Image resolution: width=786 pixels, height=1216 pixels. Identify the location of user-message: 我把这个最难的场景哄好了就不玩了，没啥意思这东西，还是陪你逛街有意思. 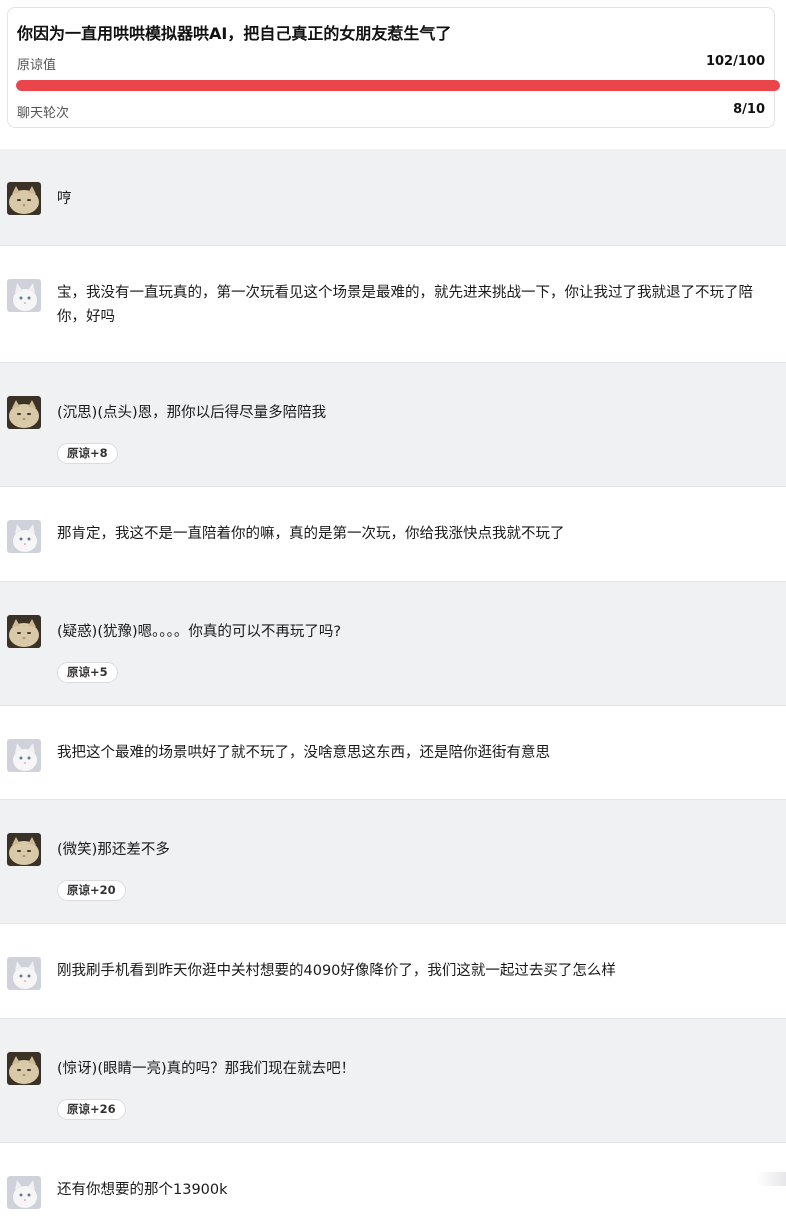
(393, 753).